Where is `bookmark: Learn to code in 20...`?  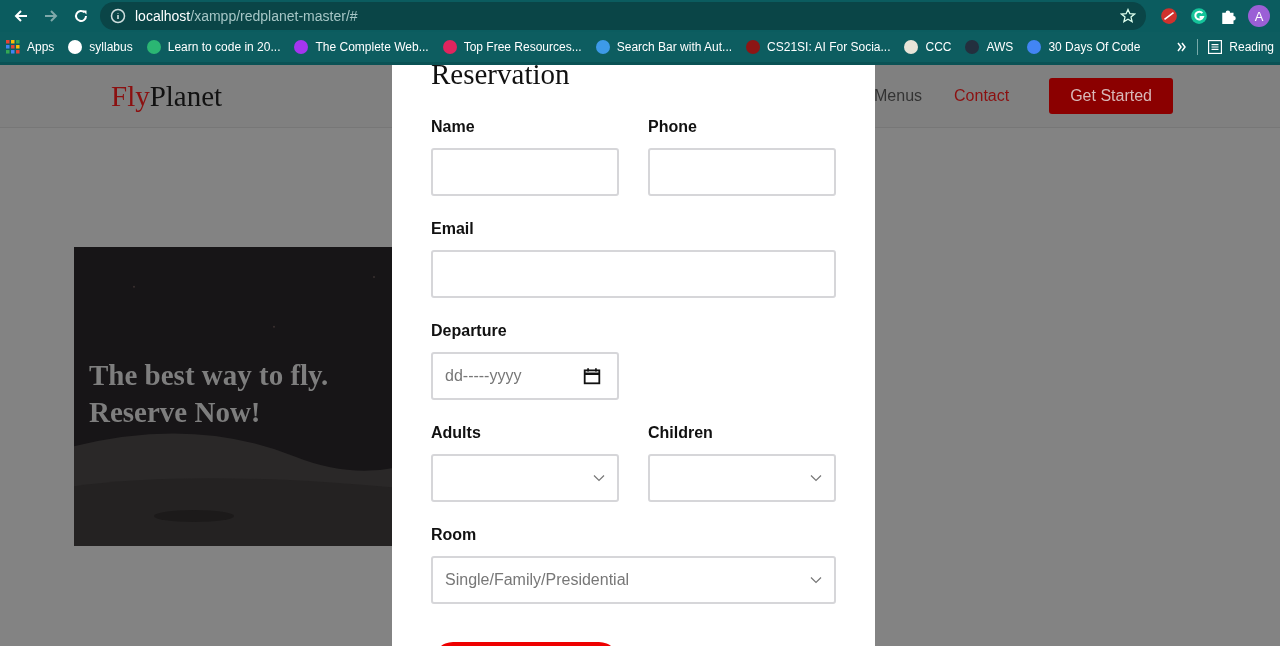 bookmark: Learn to code in 20... is located at coordinates (213, 47).